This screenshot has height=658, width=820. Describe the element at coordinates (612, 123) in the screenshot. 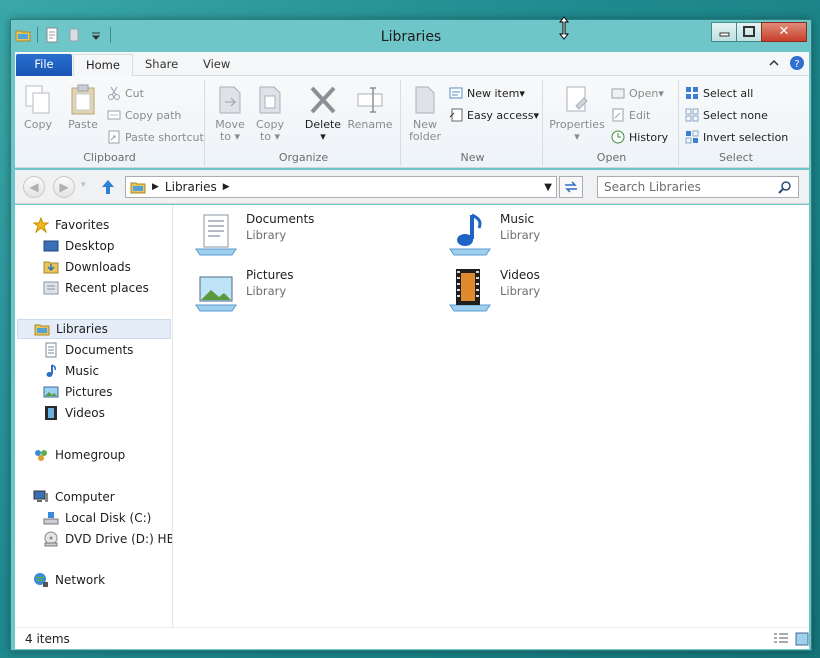

I see `open-group: Properties ▾ Open ▾ Edit History Open` at that location.